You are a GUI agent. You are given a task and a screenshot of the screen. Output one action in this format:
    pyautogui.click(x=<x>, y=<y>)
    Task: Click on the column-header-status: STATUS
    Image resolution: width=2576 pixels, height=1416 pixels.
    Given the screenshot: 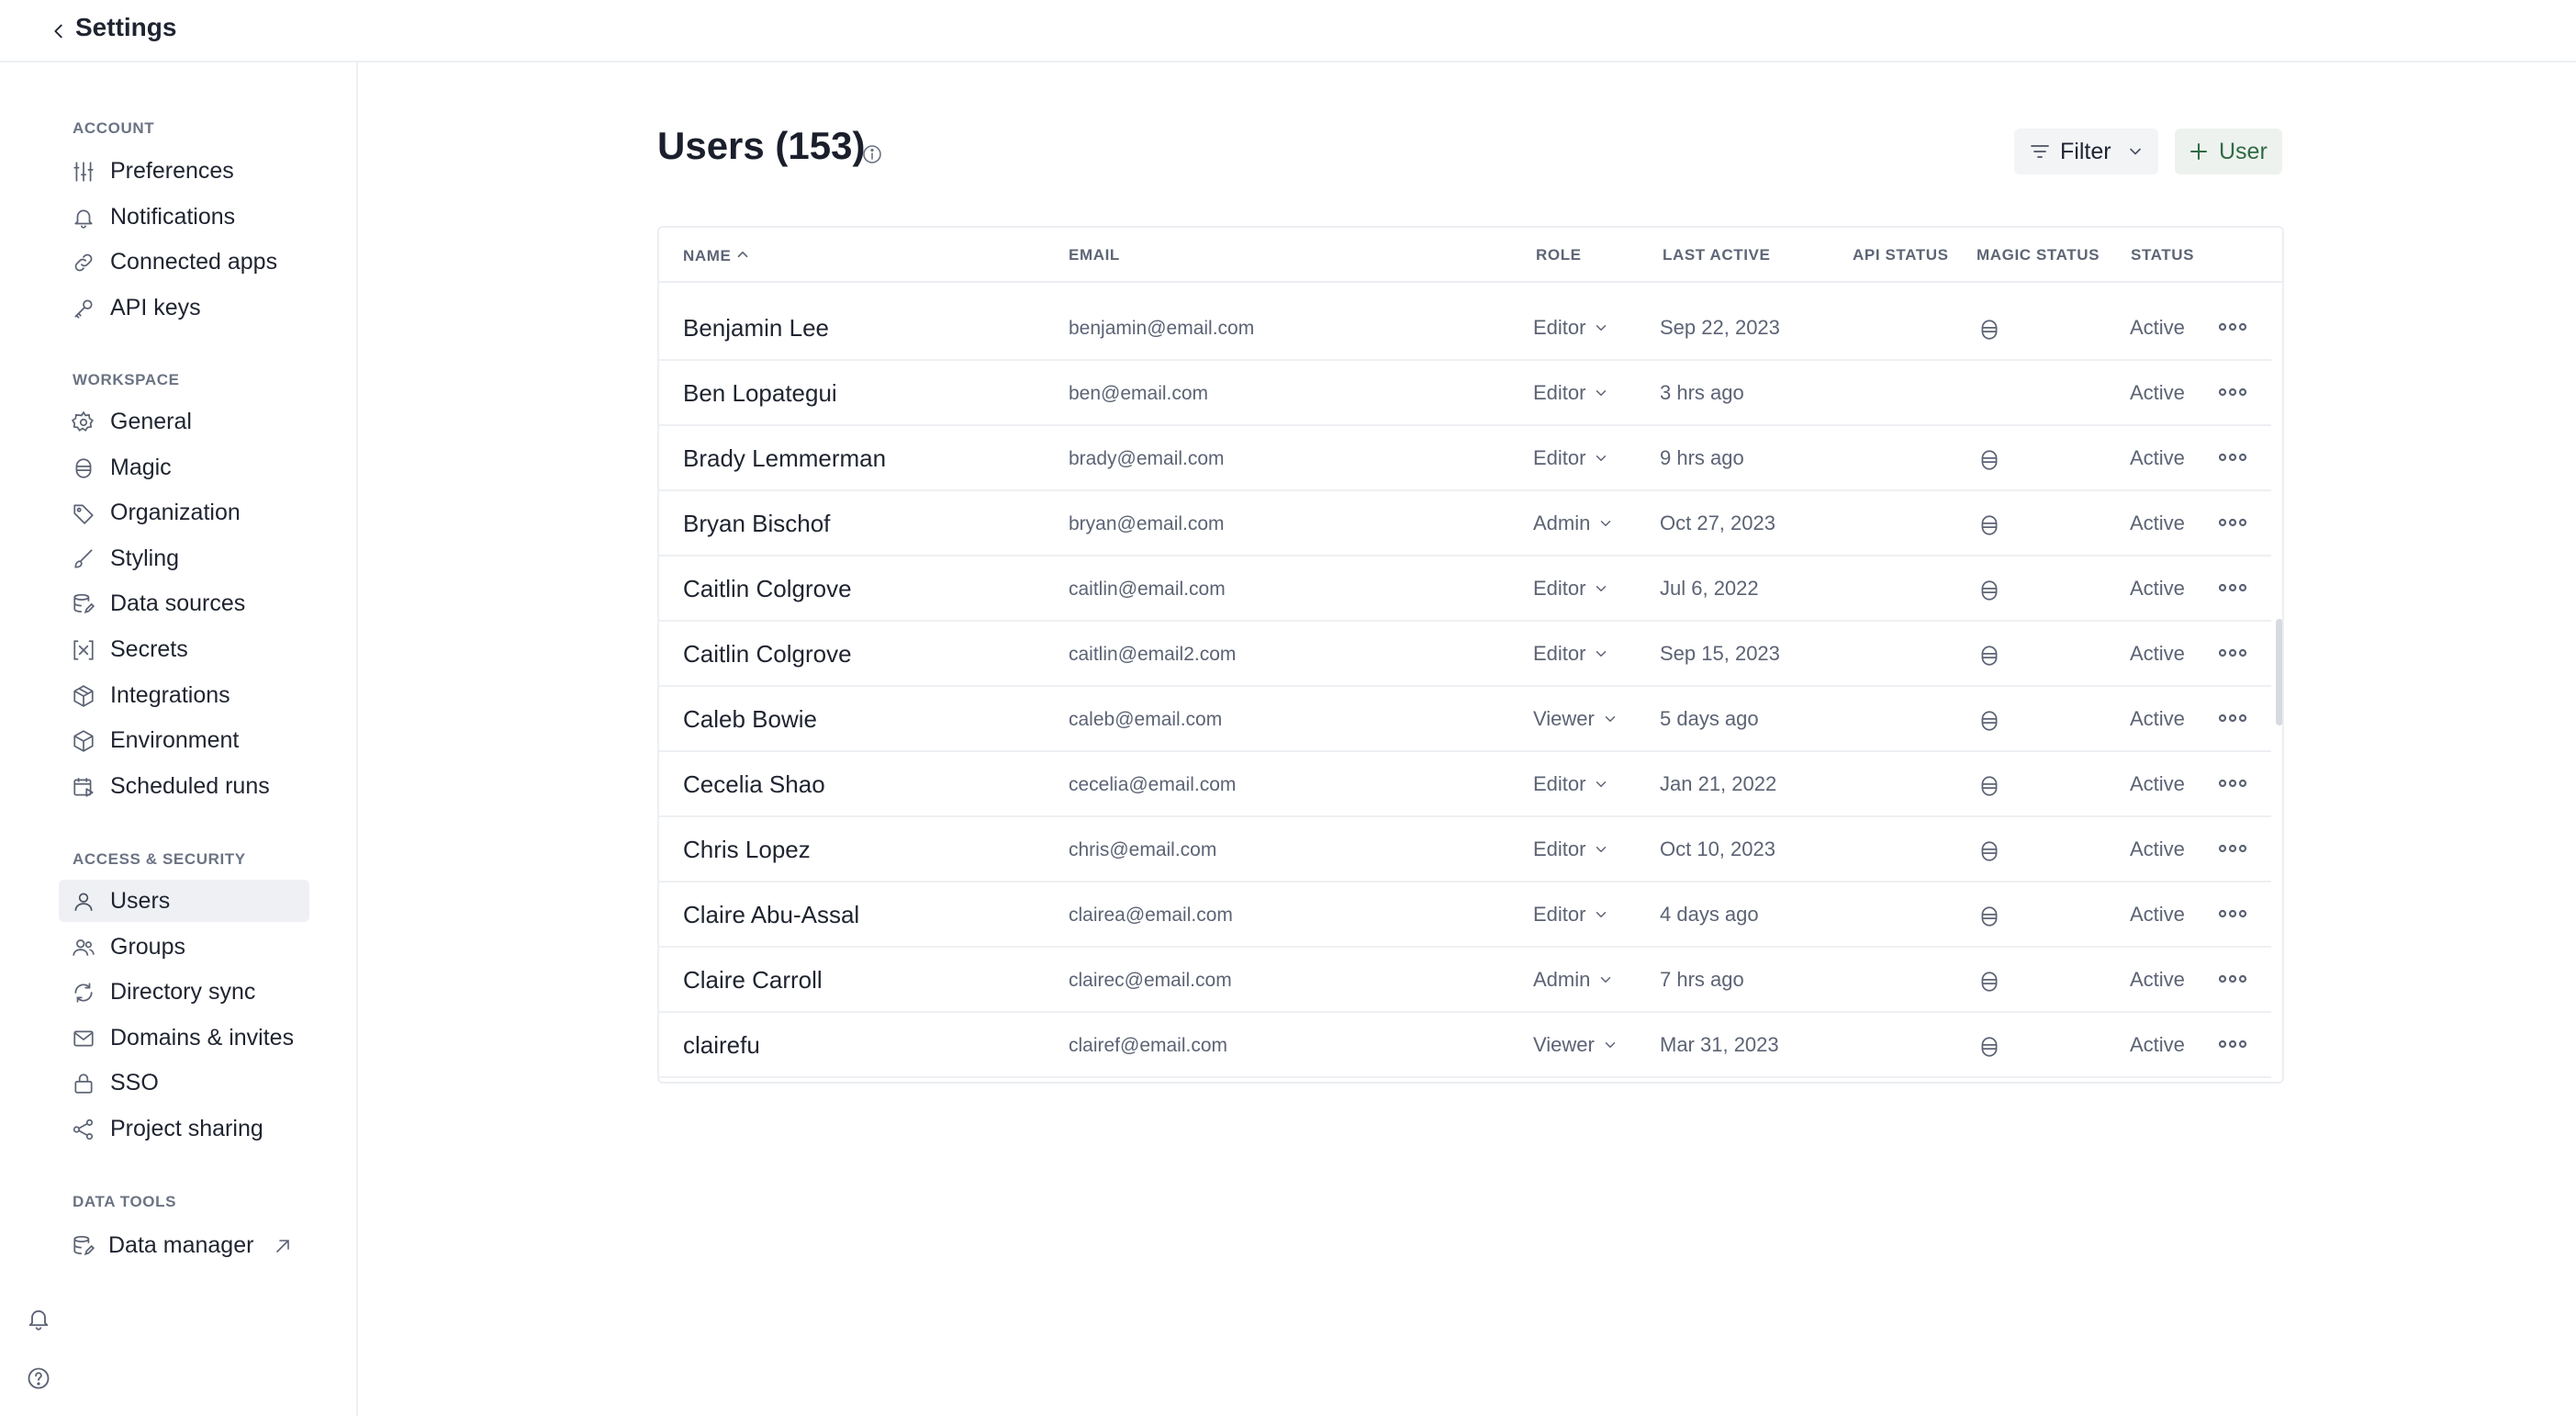 What is the action you would take?
    pyautogui.click(x=2162, y=255)
    